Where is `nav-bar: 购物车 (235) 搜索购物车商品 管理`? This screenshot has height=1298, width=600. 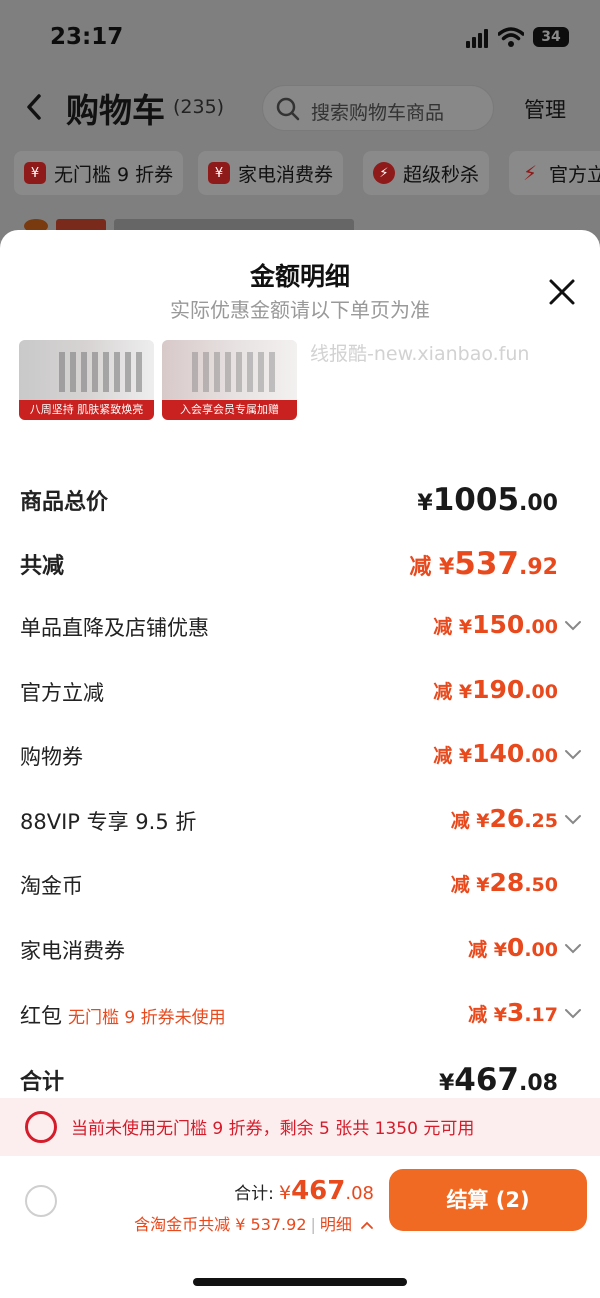
nav-bar: 购物车 (235) 搜索购物车商品 管理 is located at coordinates (300, 108).